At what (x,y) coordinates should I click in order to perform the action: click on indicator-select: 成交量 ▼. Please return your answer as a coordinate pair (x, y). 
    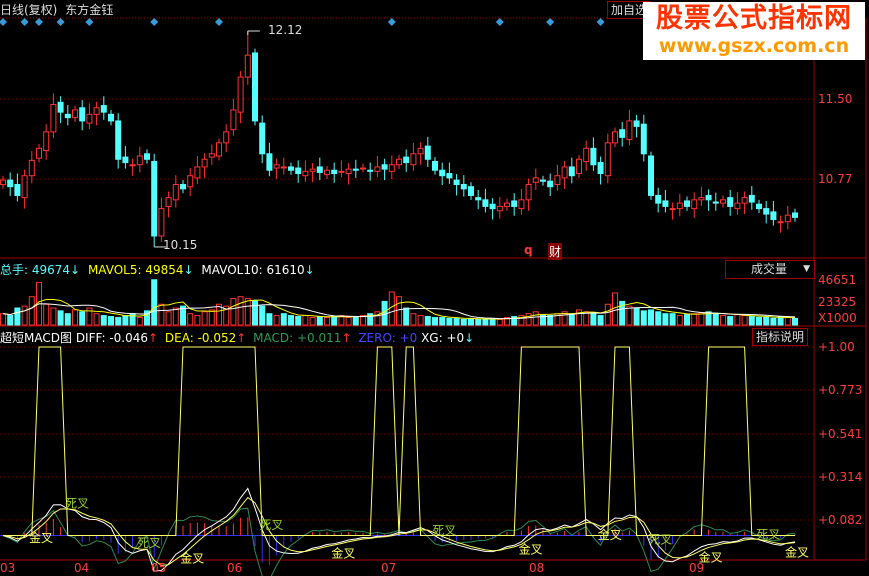
    Looking at the image, I should click on (770, 269).